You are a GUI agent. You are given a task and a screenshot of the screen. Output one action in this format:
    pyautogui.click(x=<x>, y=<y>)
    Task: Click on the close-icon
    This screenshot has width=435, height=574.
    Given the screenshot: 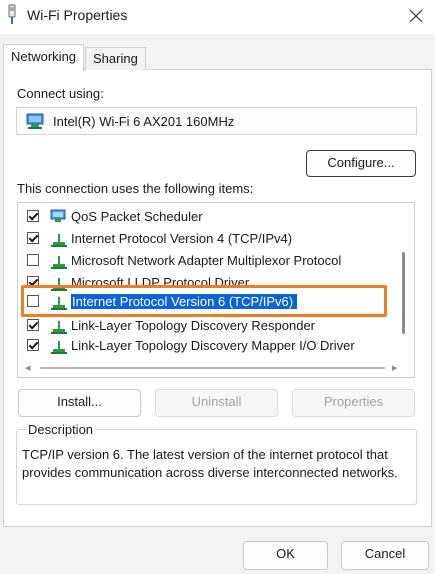 What is the action you would take?
    pyautogui.click(x=416, y=17)
    